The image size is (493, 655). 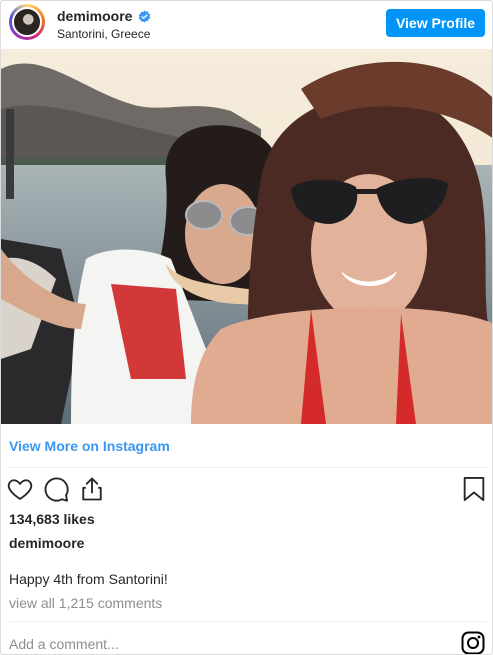 I want to click on username-link: demimoore, so click(x=94, y=16).